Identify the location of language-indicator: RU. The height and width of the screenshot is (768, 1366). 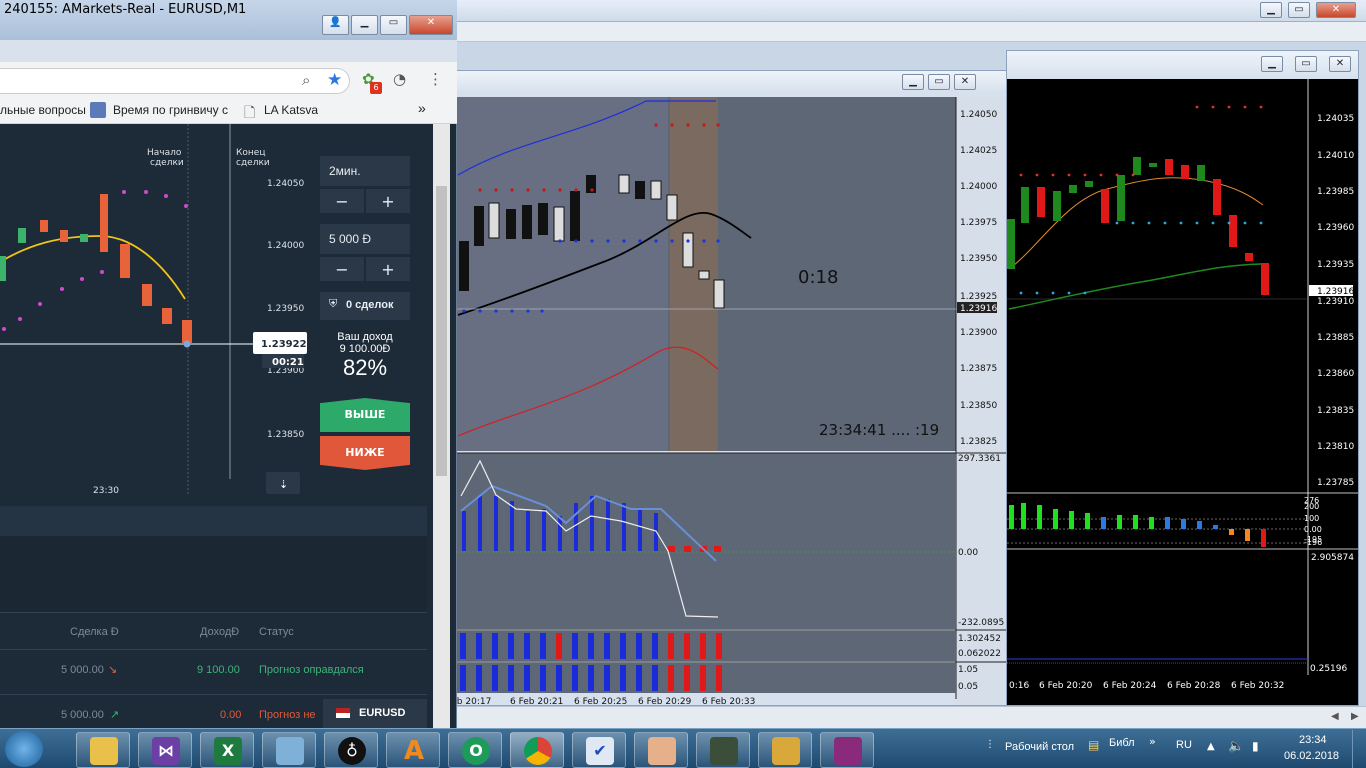
(1184, 745).